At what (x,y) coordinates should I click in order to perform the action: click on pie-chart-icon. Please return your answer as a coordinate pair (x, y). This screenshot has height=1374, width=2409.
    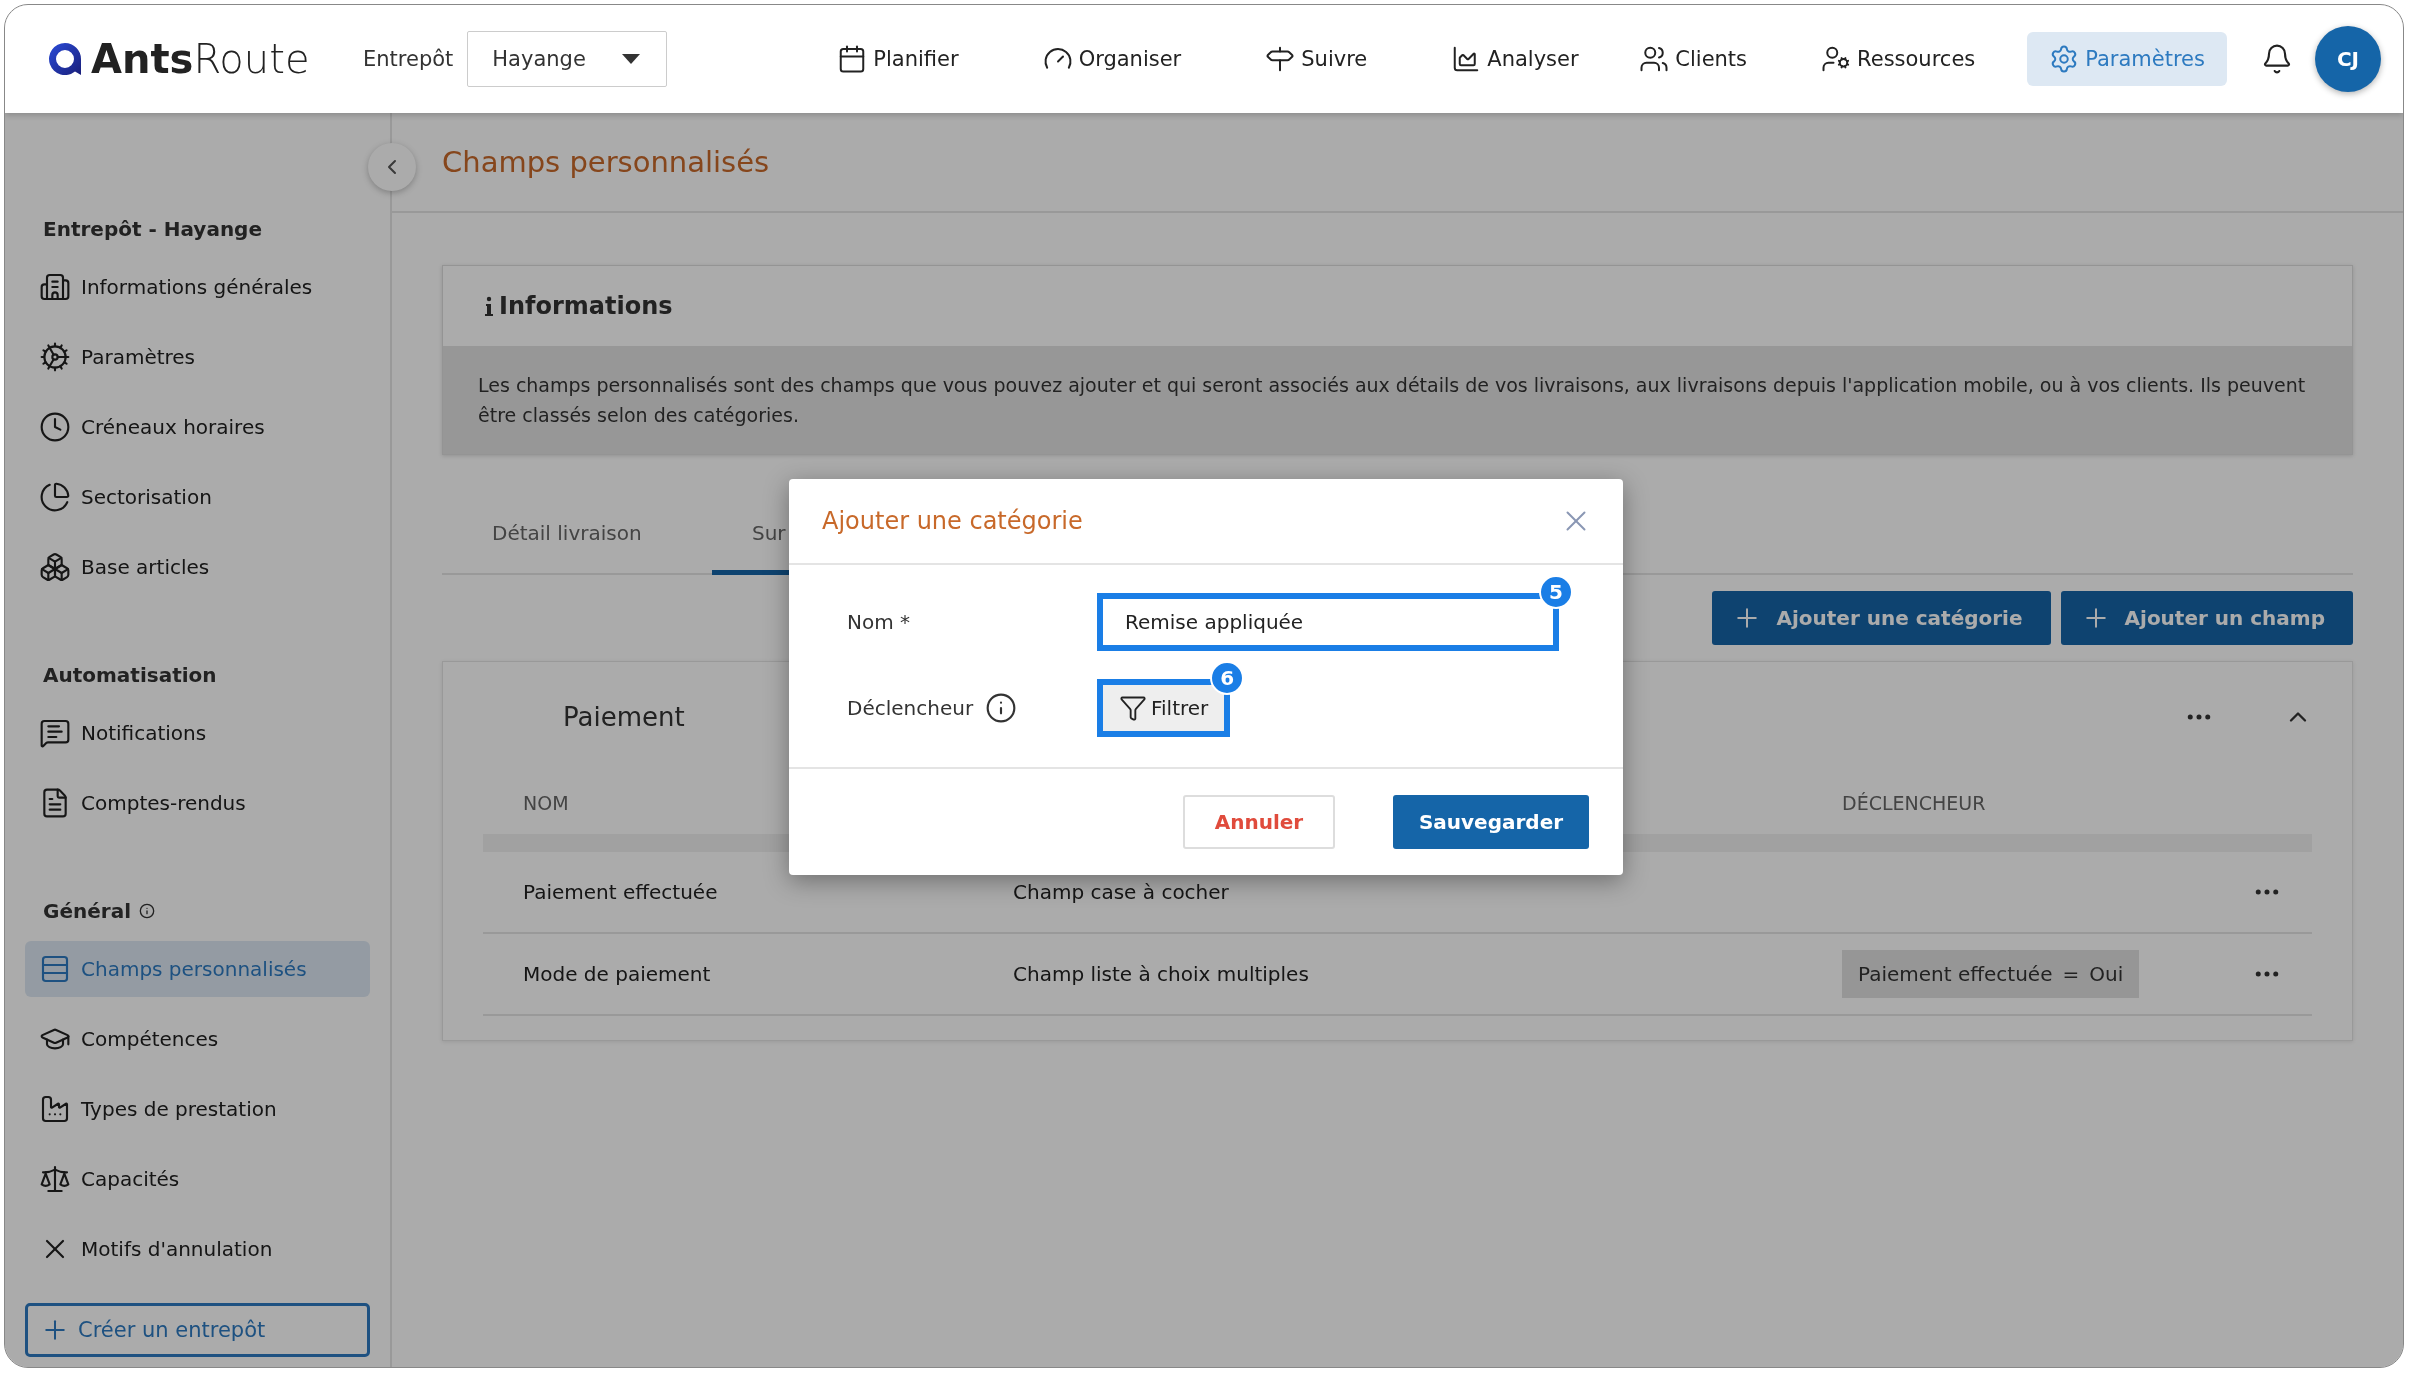
    Looking at the image, I should click on (55, 497).